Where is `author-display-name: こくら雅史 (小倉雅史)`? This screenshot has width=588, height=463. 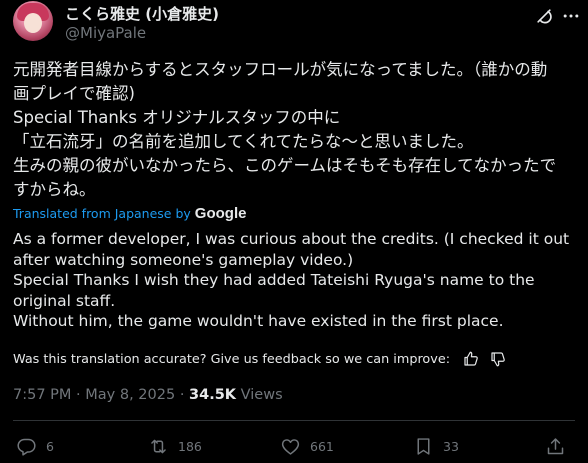 author-display-name: こくら雅史 (小倉雅史) is located at coordinates (142, 13).